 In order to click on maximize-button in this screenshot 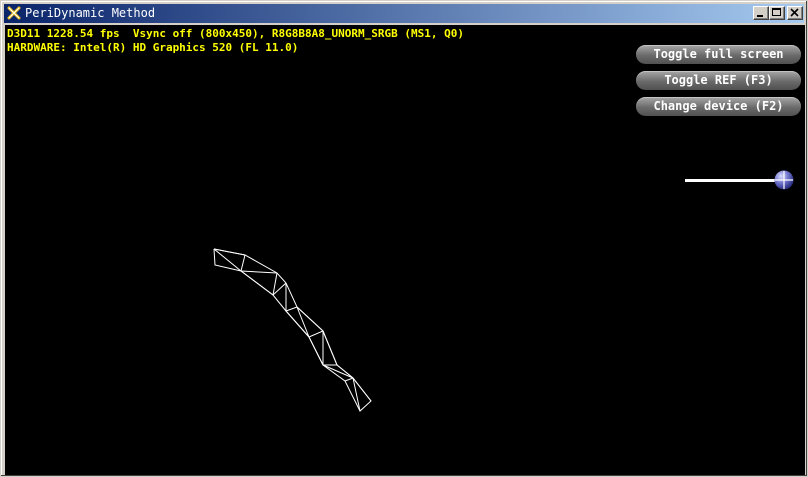, I will do `click(777, 13)`.